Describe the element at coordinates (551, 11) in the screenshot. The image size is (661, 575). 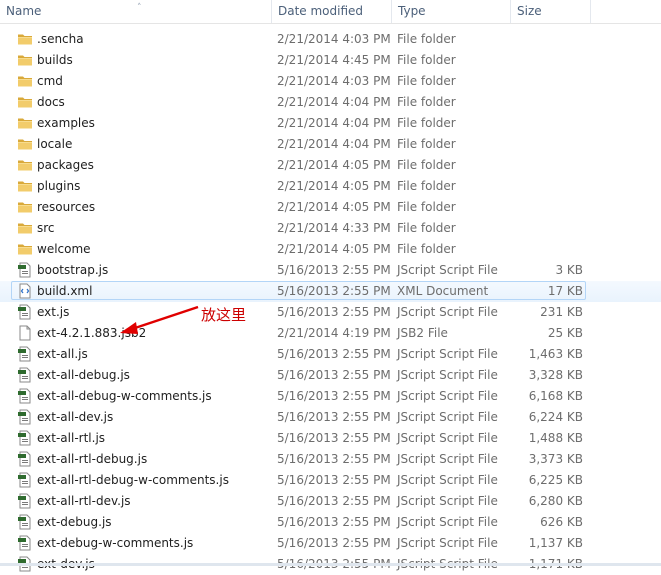
I see `column-header-size: Size` at that location.